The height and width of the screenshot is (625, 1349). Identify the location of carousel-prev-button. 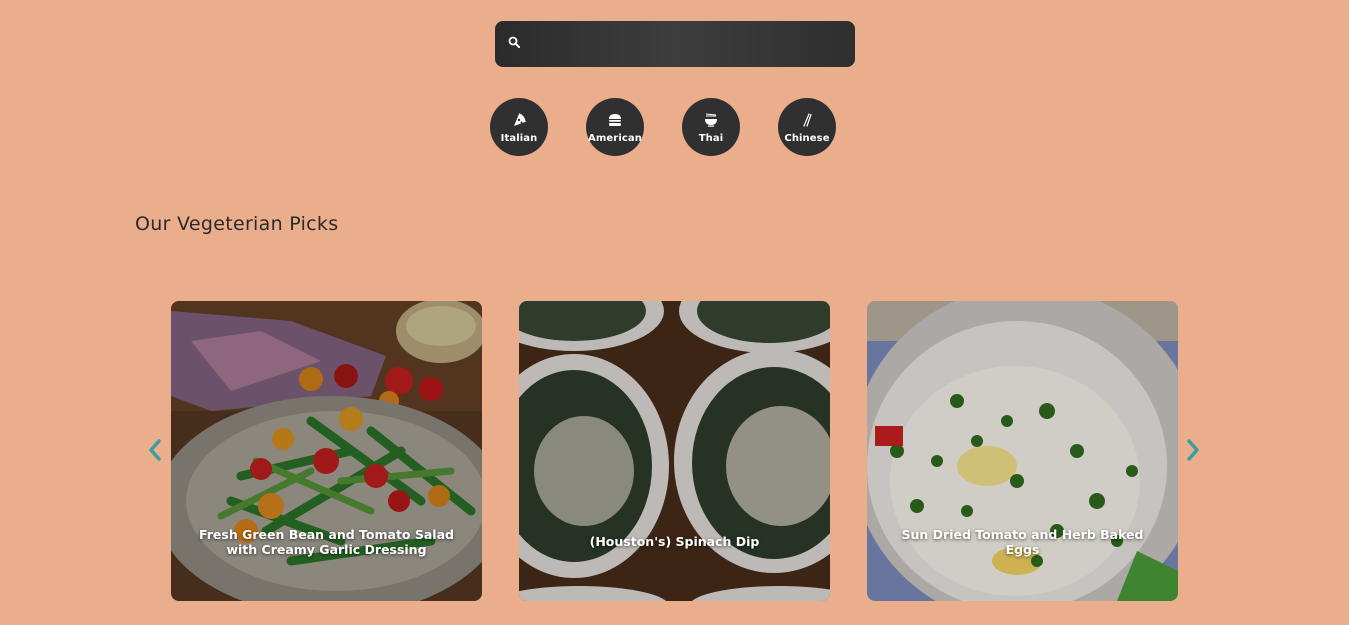
(155, 452).